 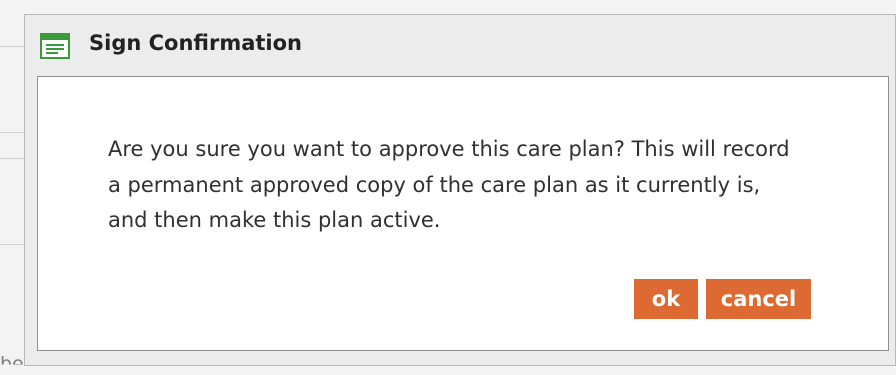 I want to click on dialog-title: Sign Confirmation, so click(x=195, y=43).